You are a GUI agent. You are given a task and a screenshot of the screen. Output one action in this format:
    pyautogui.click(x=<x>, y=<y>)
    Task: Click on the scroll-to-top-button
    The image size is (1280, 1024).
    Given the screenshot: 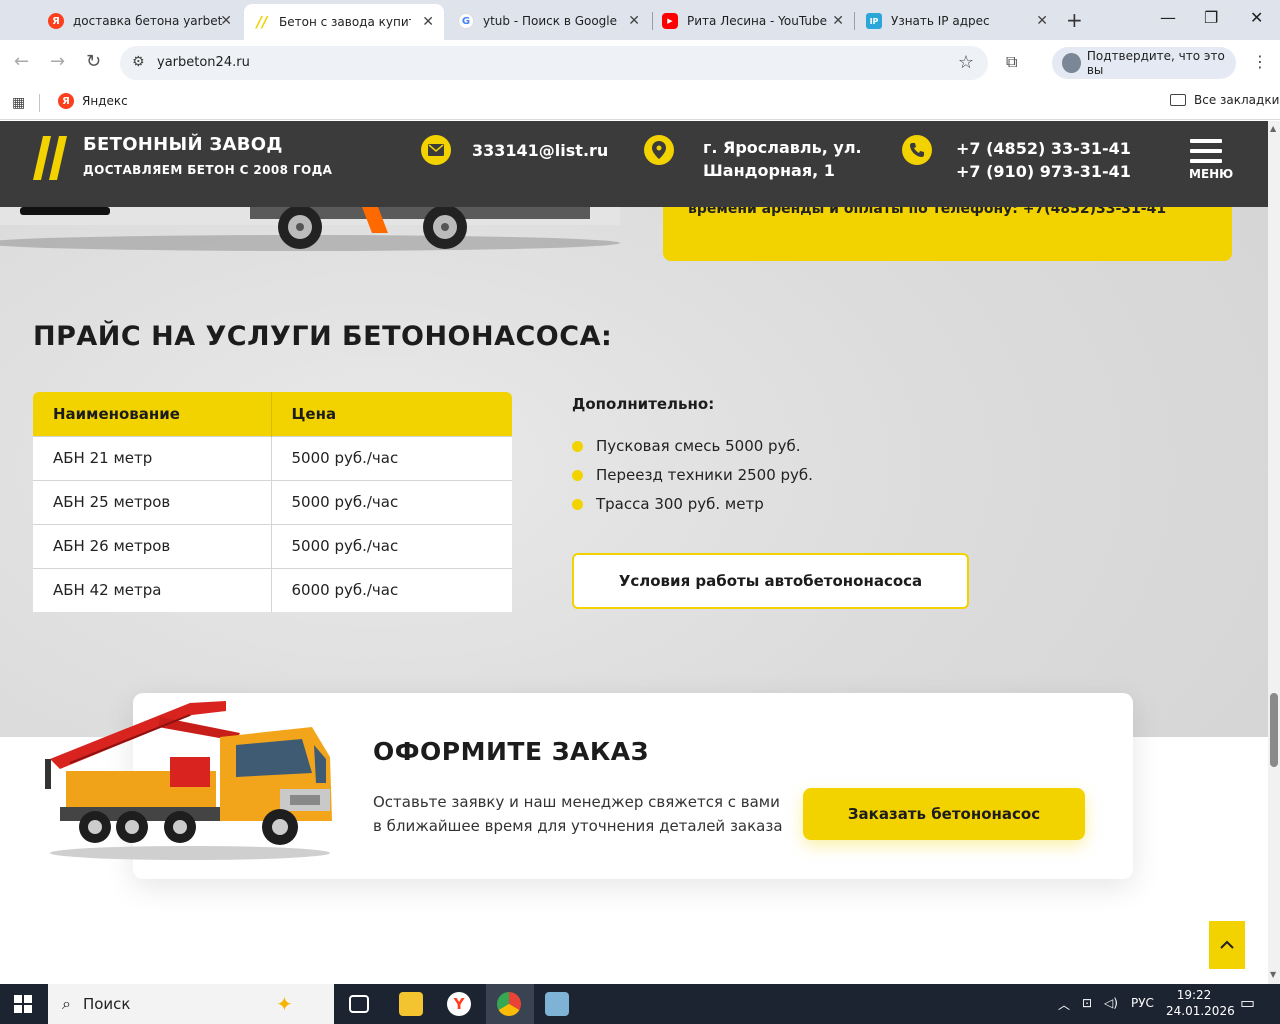 What is the action you would take?
    pyautogui.click(x=1227, y=945)
    